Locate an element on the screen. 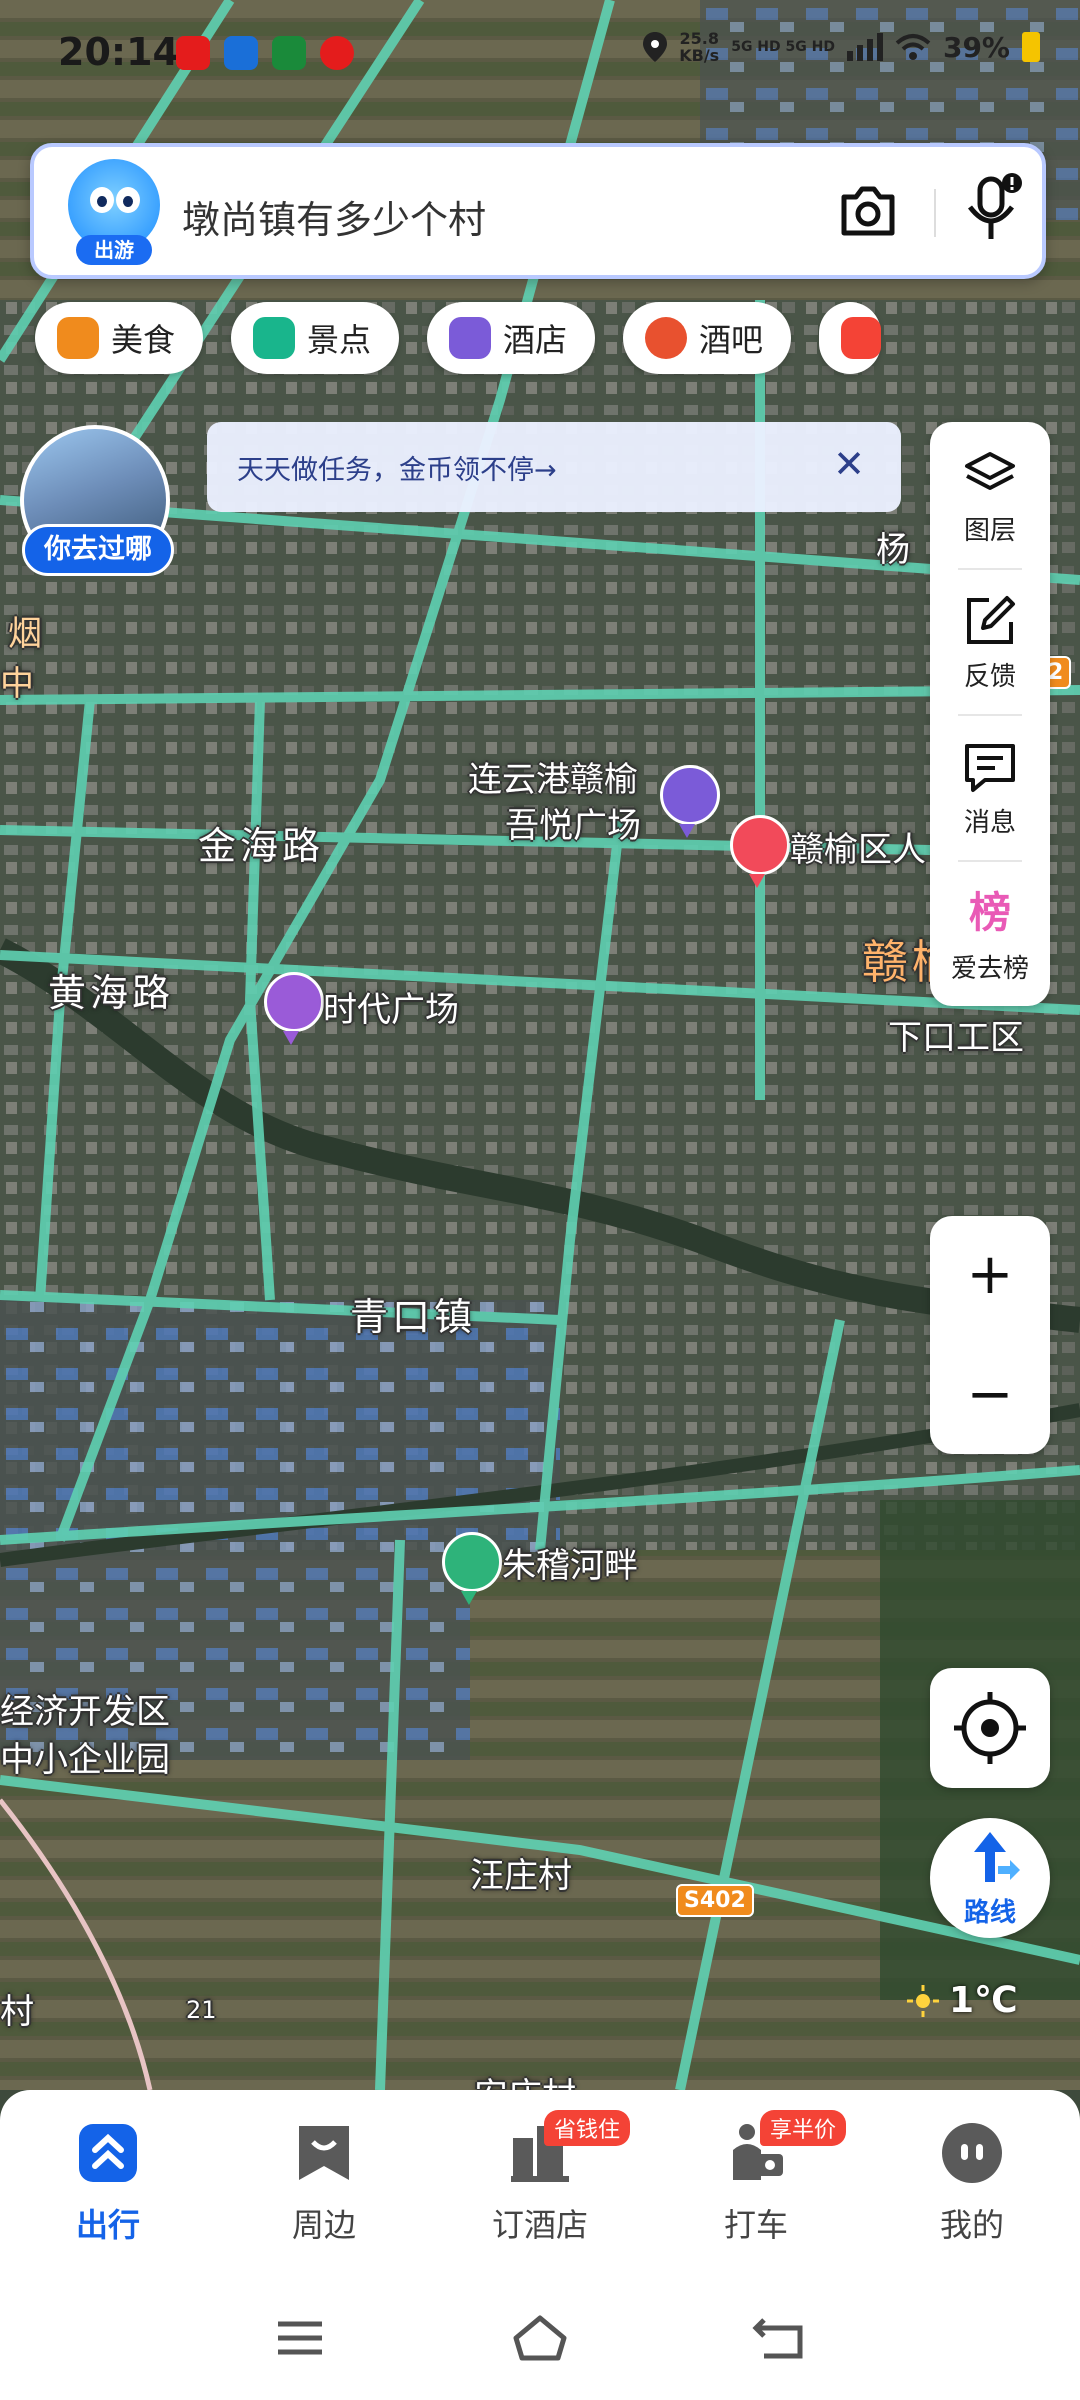 The width and height of the screenshot is (1080, 2400). food-icon is located at coordinates (78, 338).